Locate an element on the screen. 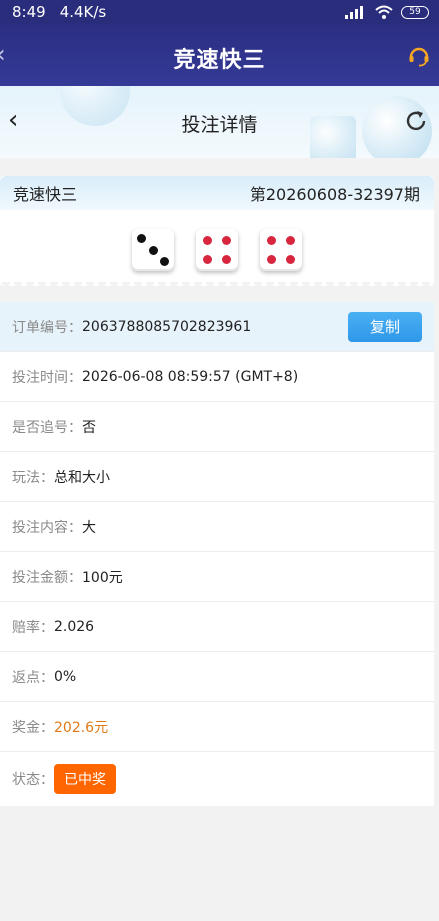 This screenshot has height=921, width=439. issue-number: 第20260608-32397期 is located at coordinates (334, 194).